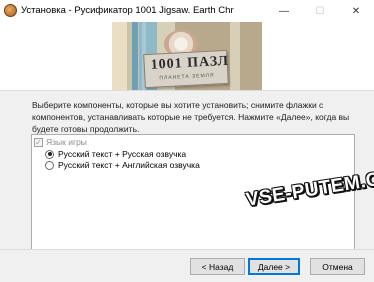 The height and width of the screenshot is (282, 374). What do you see at coordinates (49, 154) in the screenshot?
I see `radio-selected-icon` at bounding box center [49, 154].